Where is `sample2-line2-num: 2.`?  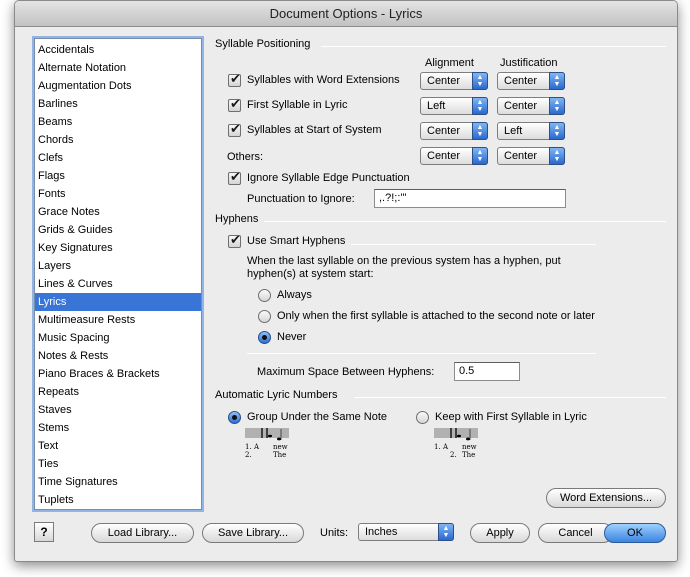
sample2-line2-num: 2. is located at coordinates (453, 455).